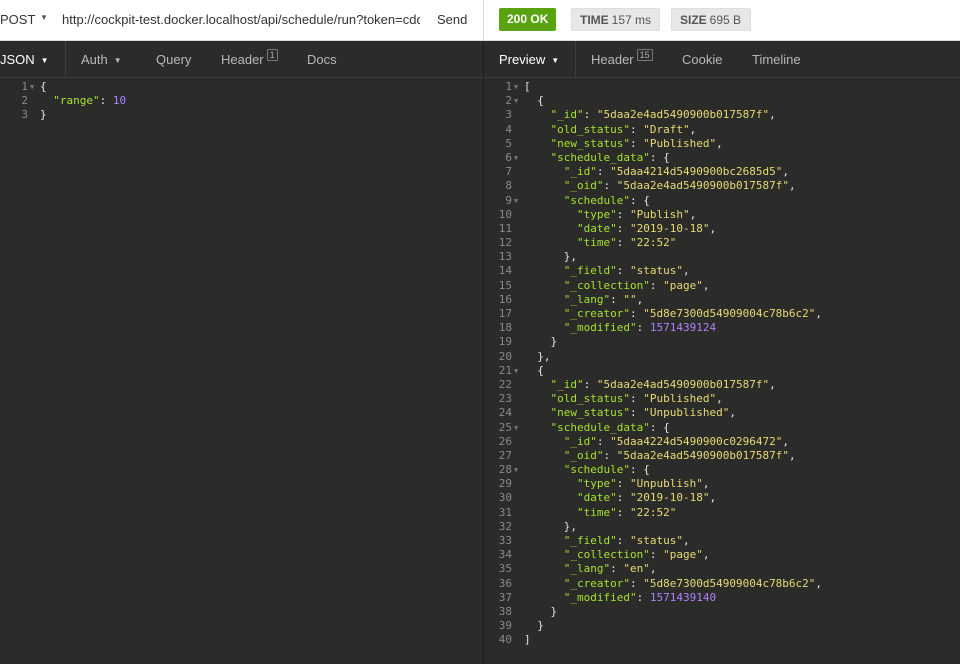 Image resolution: width=960 pixels, height=664 pixels. I want to click on tab-query: Query, so click(173, 59).